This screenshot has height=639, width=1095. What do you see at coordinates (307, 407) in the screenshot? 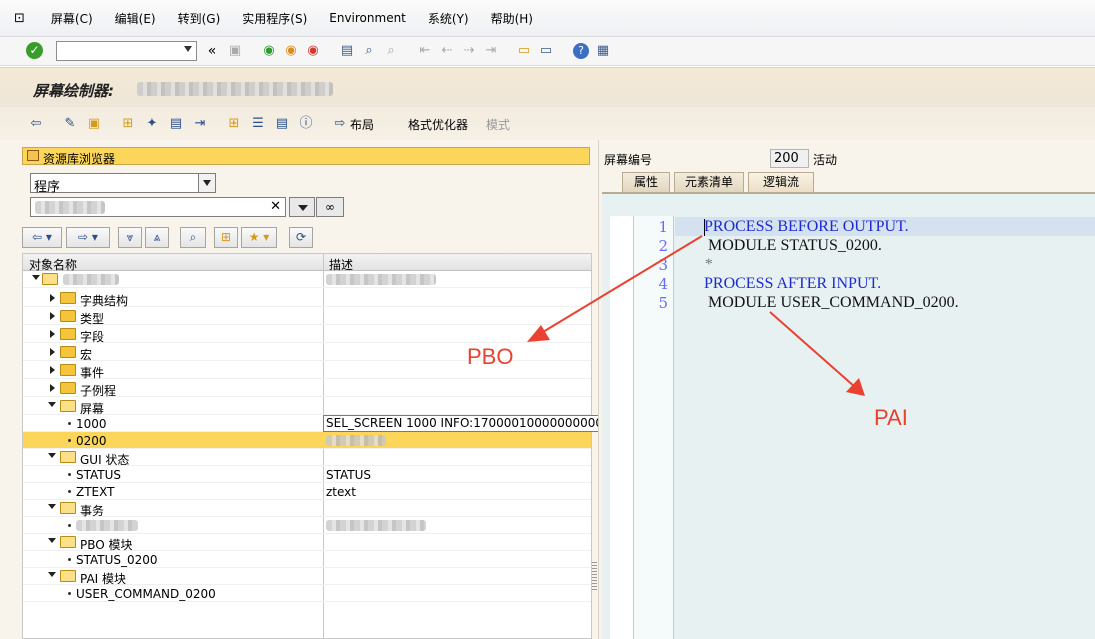
I see `tree-node-screens: 屏幕` at bounding box center [307, 407].